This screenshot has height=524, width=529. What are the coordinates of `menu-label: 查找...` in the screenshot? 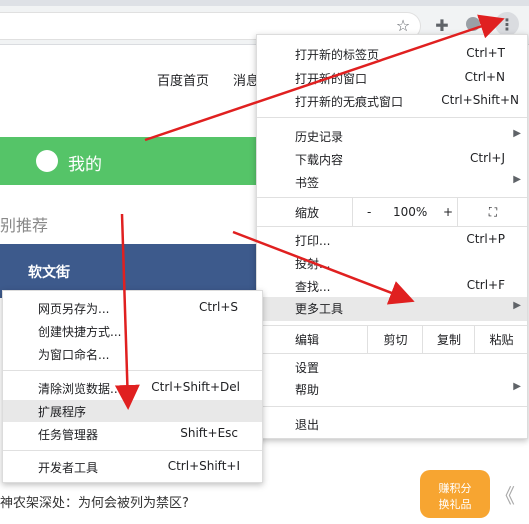 It's located at (313, 287).